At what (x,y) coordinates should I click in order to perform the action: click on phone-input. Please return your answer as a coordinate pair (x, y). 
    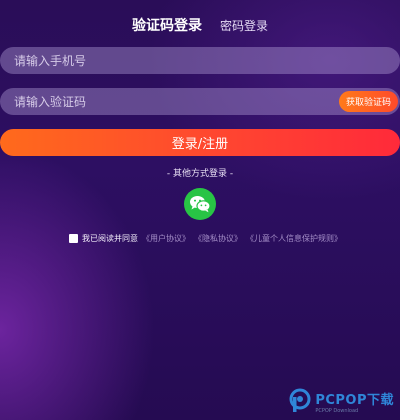
    Looking at the image, I should click on (150, 60).